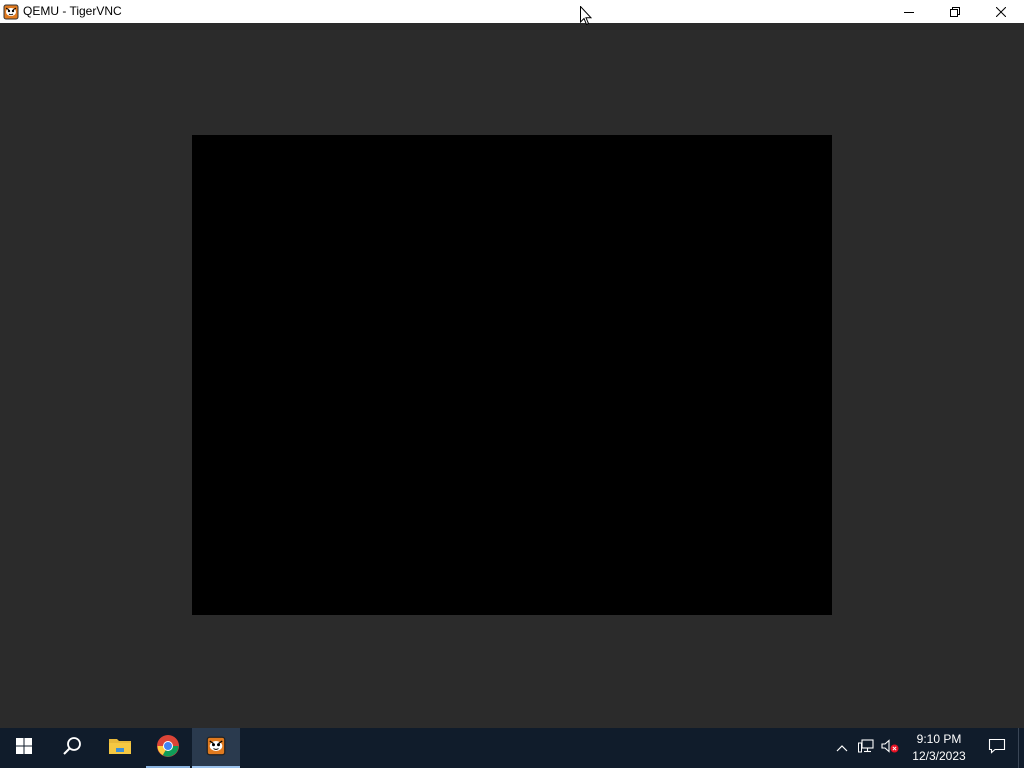 This screenshot has width=1024, height=768. I want to click on action-center-button, so click(997, 748).